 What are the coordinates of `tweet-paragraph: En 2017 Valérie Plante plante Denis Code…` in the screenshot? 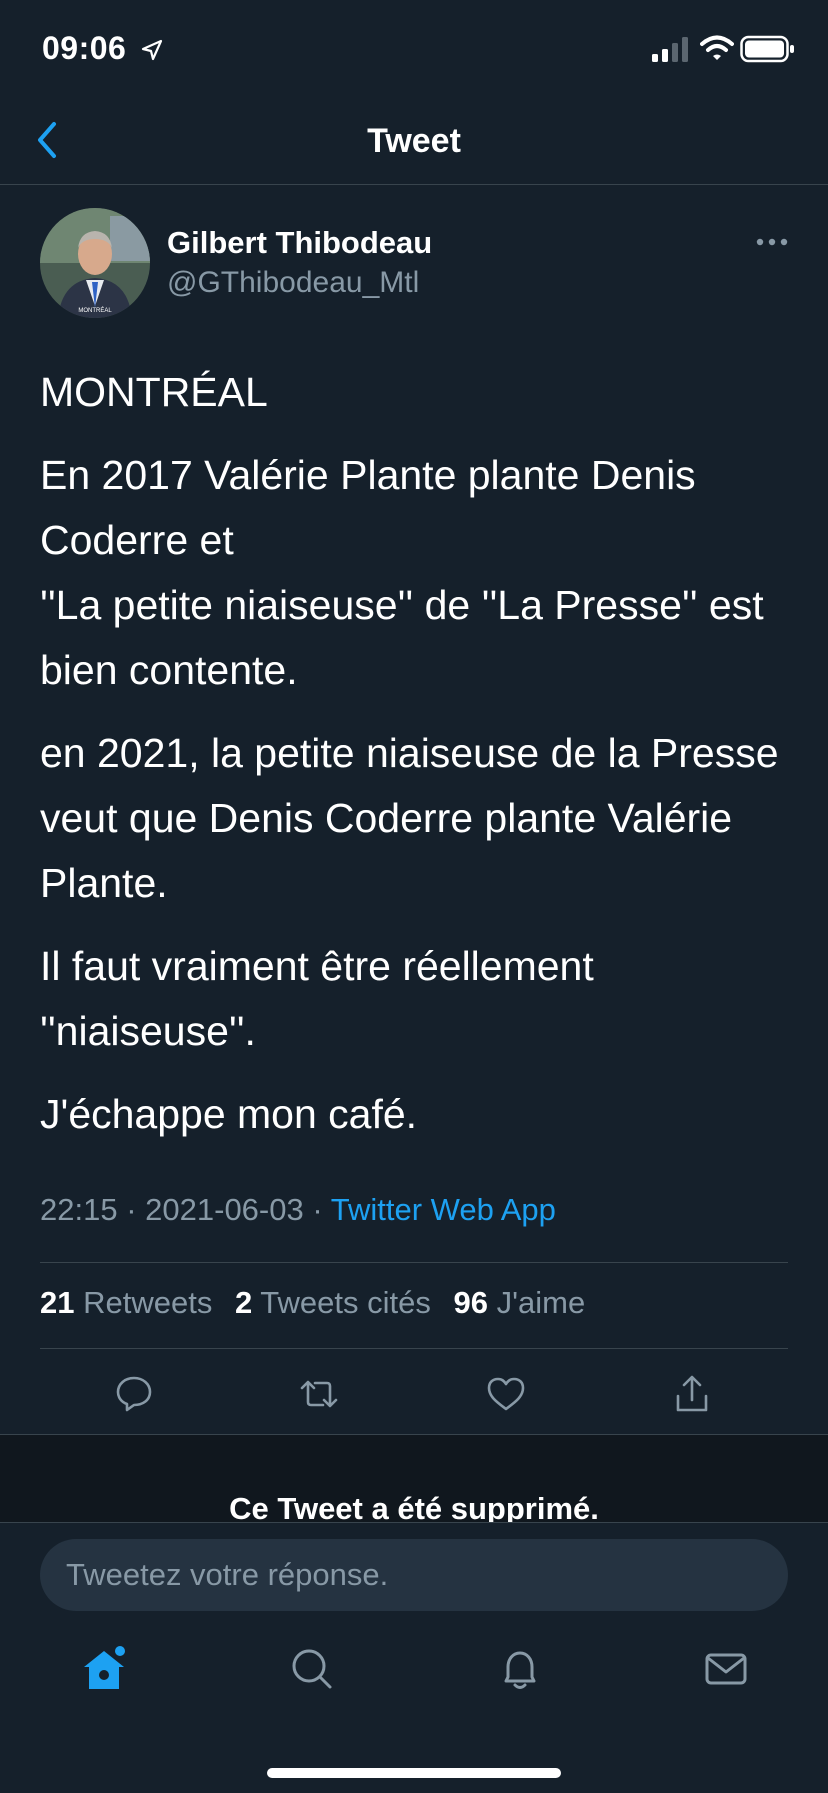 It's located at (402, 572).